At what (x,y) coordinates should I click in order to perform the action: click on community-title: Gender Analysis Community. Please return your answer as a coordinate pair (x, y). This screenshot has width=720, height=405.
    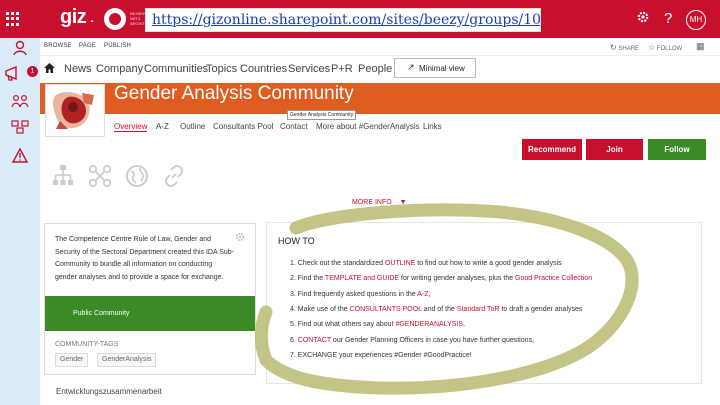
    Looking at the image, I should click on (234, 93).